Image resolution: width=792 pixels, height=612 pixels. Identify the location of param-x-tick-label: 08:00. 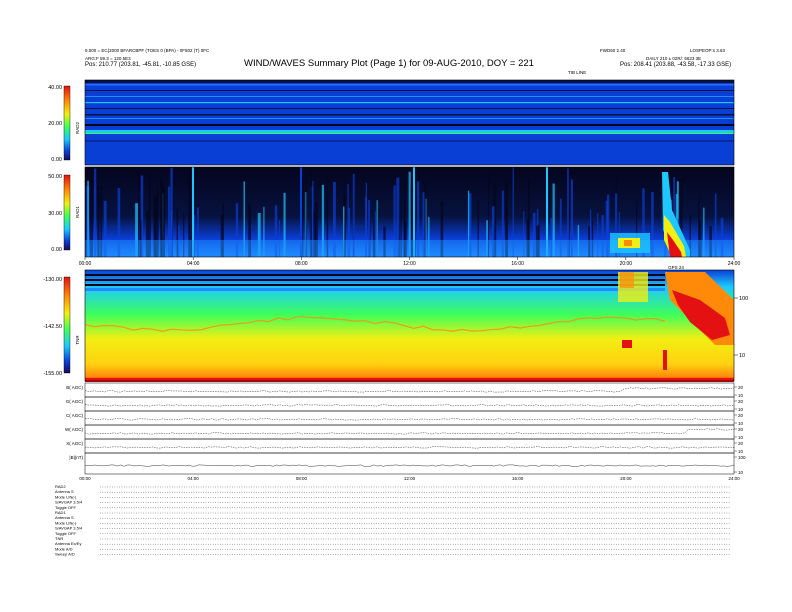
(302, 478).